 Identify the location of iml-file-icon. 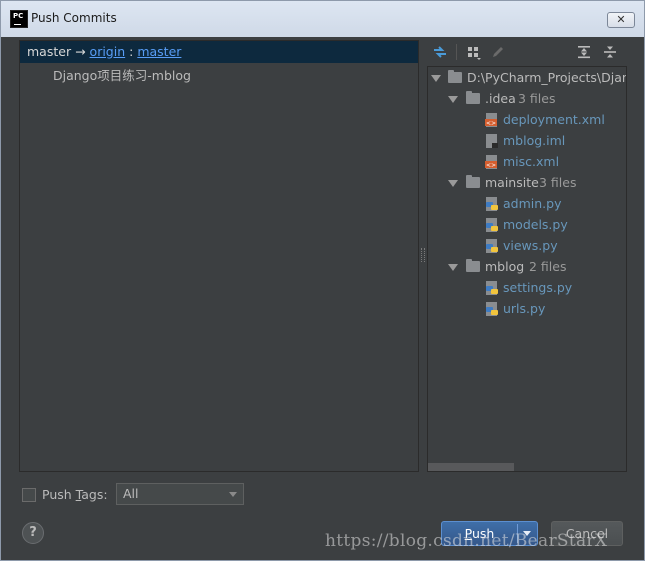
(492, 141).